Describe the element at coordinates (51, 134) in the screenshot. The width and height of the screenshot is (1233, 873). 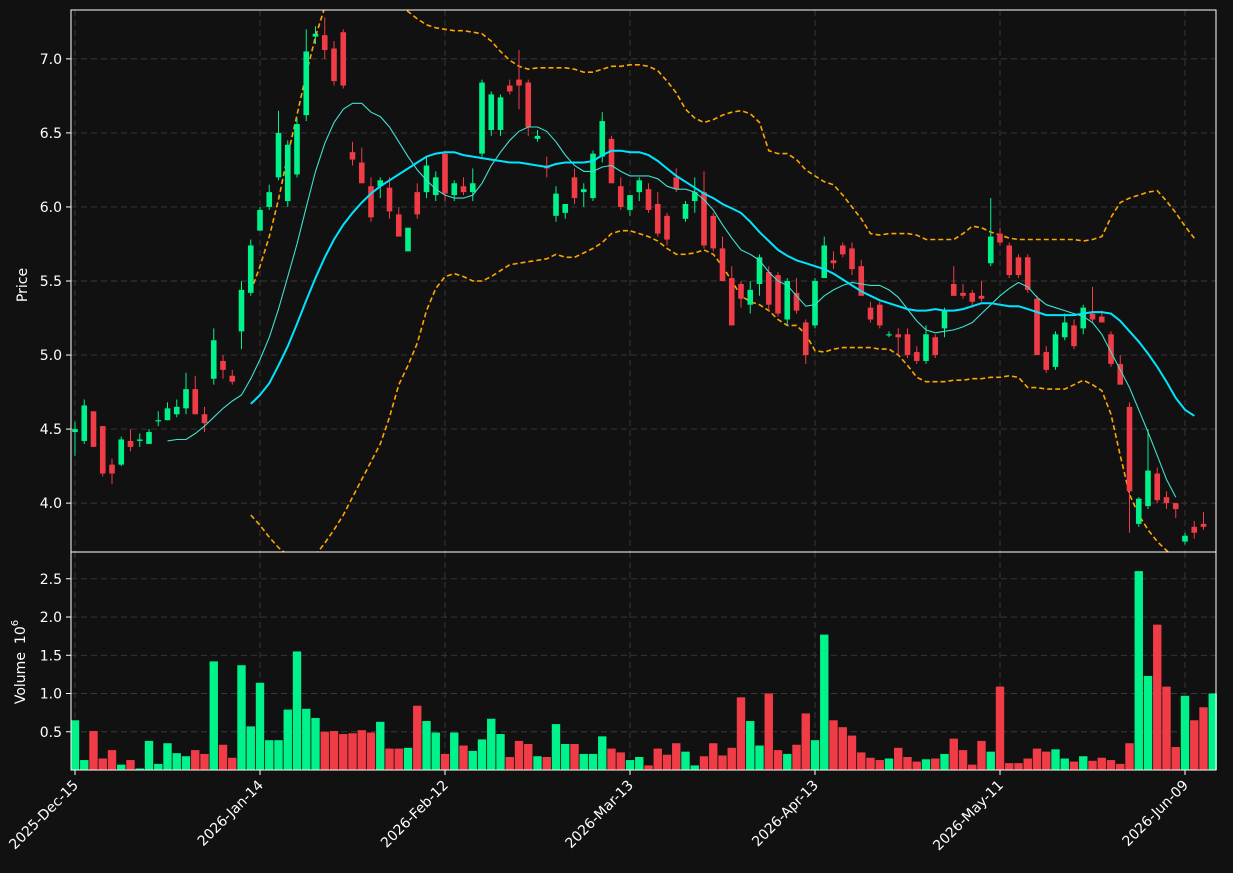
I see `price-y-tick-label: 6.5` at that location.